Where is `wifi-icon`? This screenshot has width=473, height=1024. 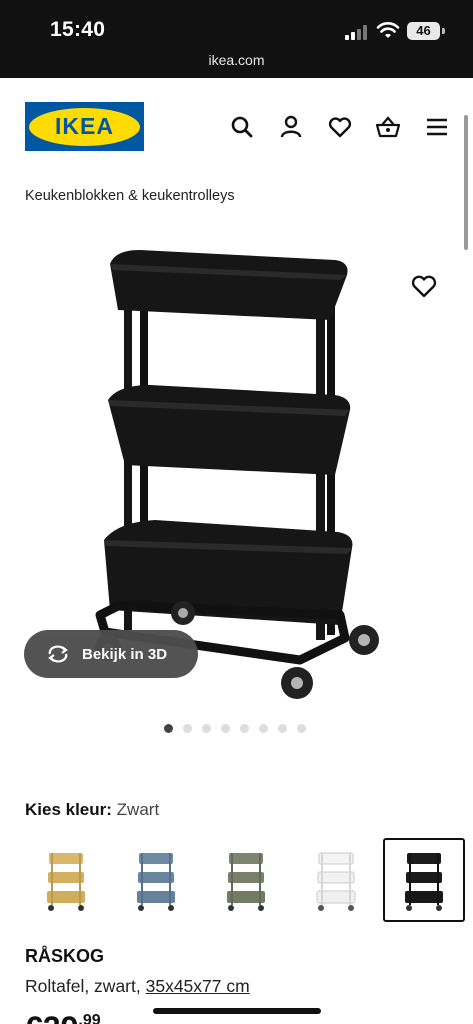 wifi-icon is located at coordinates (388, 30).